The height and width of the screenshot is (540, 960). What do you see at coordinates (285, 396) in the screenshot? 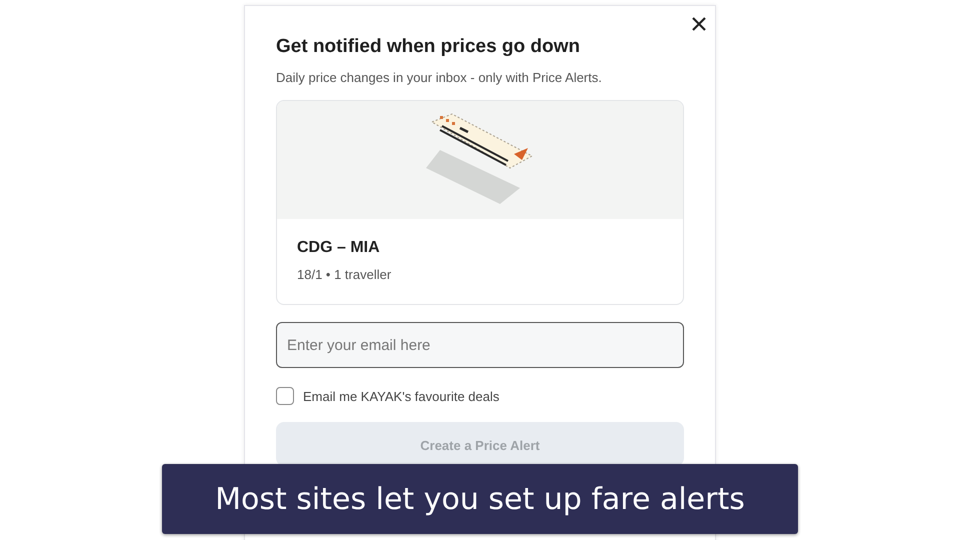
I see `checkbox` at bounding box center [285, 396].